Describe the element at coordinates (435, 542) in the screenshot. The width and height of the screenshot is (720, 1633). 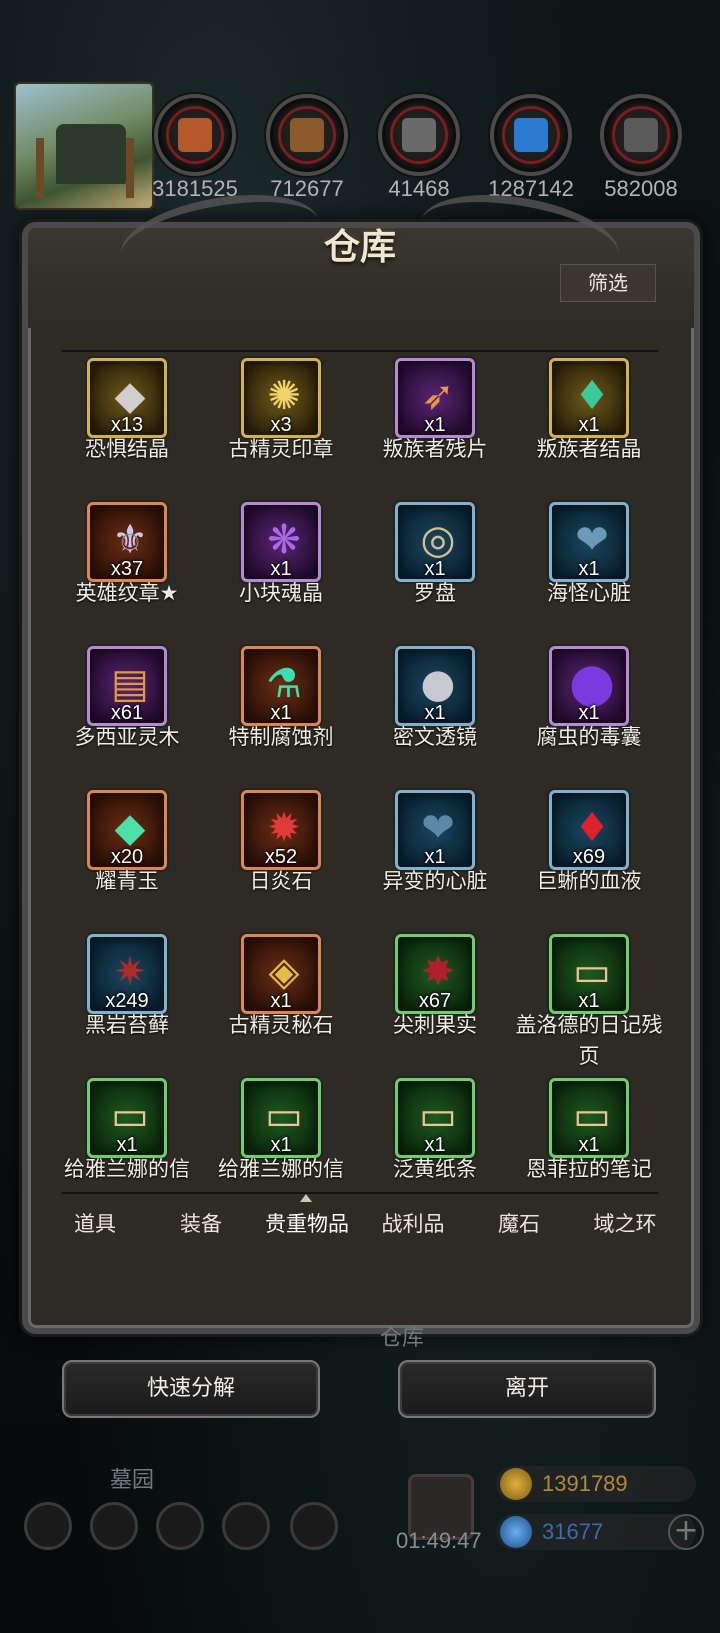
I see `item-slot: ◎ x1` at that location.